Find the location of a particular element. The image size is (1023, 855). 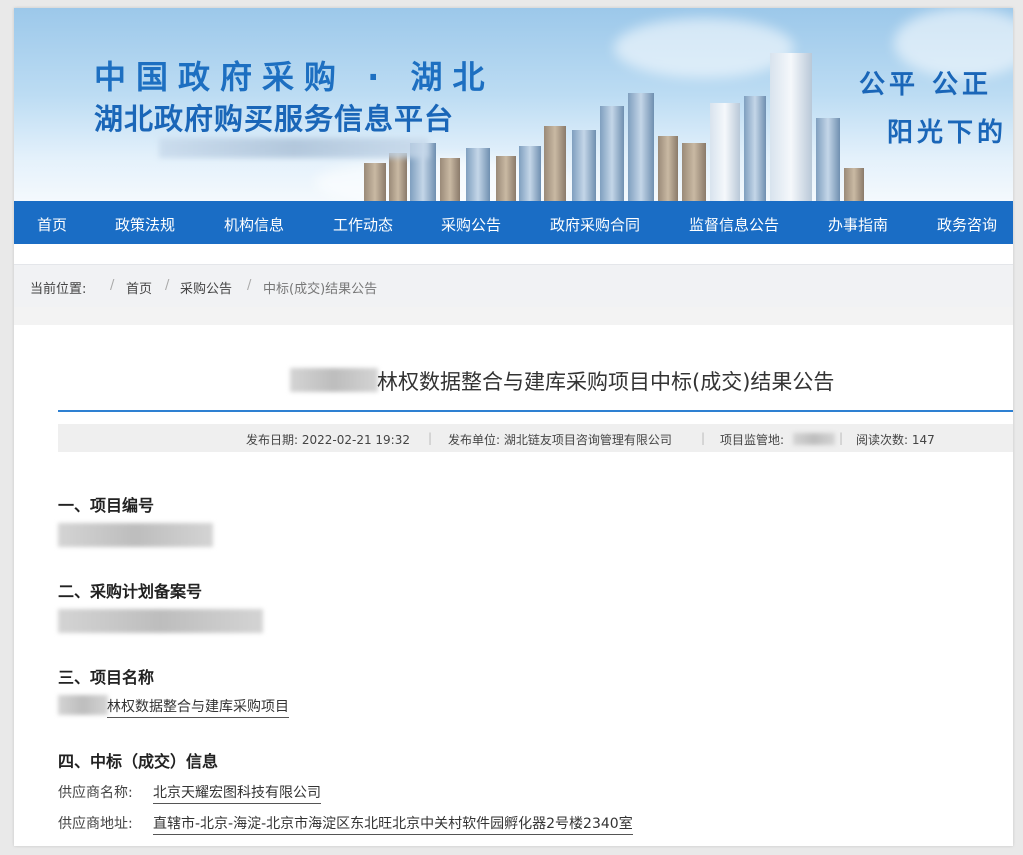

nav-item-contracts: 政府采购合同 is located at coordinates (595, 224).